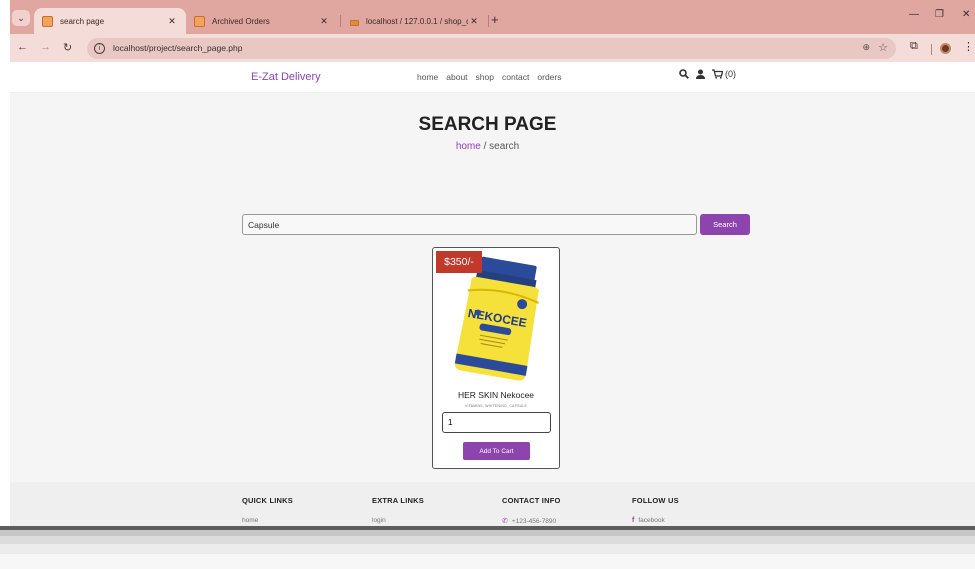  Describe the element at coordinates (496, 422) in the screenshot. I see `quantity-input` at that location.